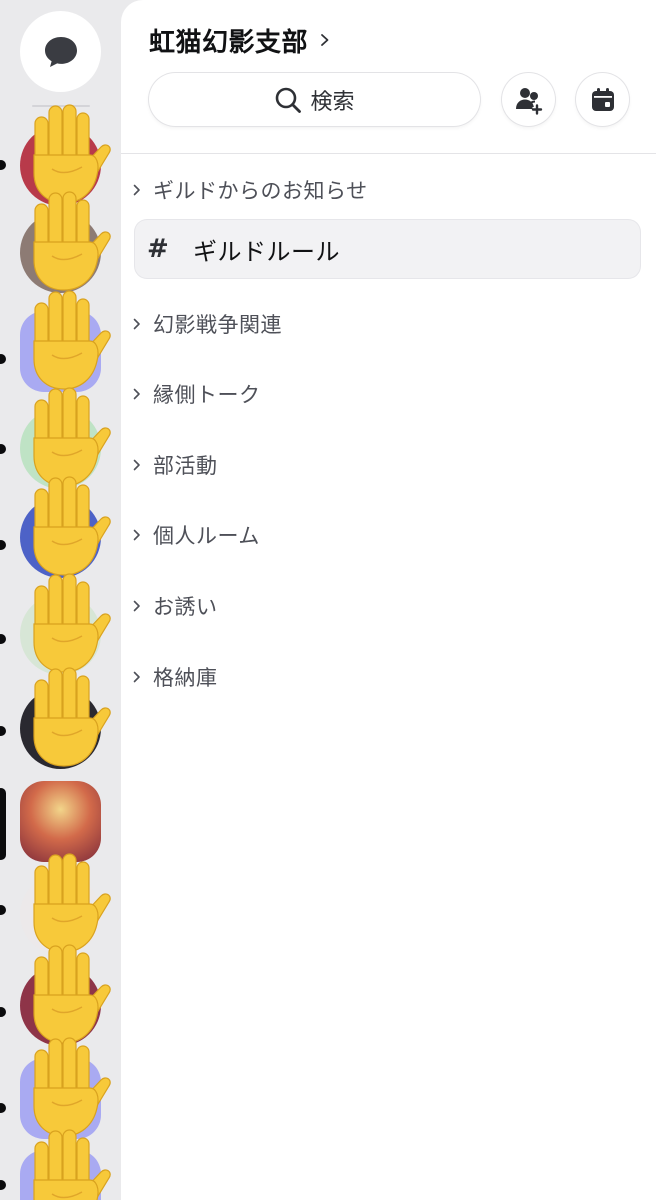  What do you see at coordinates (3, 824) in the screenshot?
I see `selected-server-indicator` at bounding box center [3, 824].